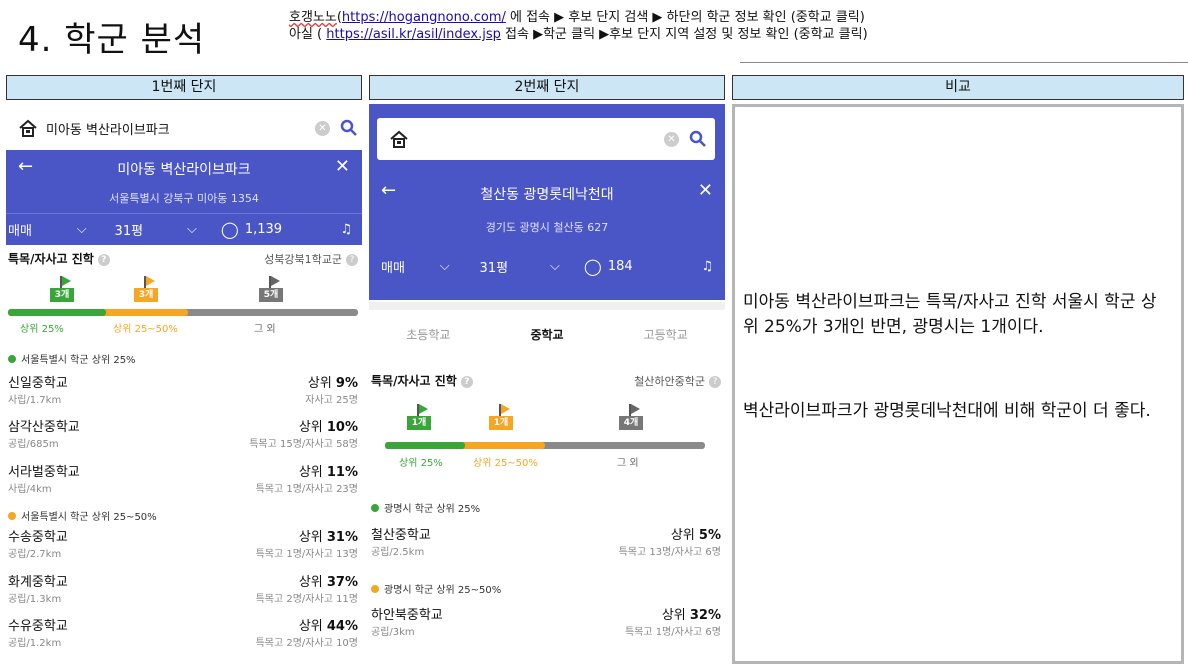  What do you see at coordinates (306, 34) in the screenshot?
I see `site-name-asil: 아실 (` at bounding box center [306, 34].